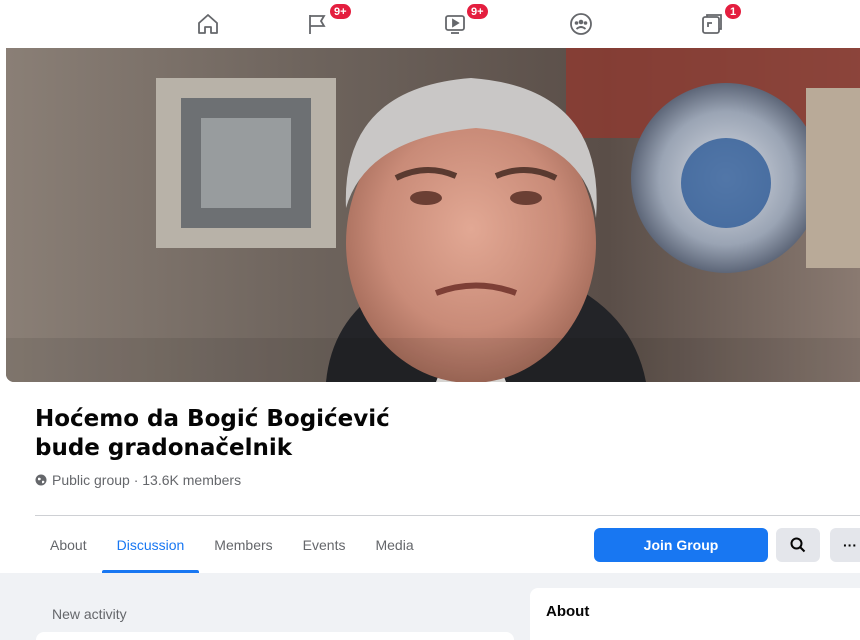 This screenshot has width=860, height=640. I want to click on new-activity-label: New activity, so click(89, 614).